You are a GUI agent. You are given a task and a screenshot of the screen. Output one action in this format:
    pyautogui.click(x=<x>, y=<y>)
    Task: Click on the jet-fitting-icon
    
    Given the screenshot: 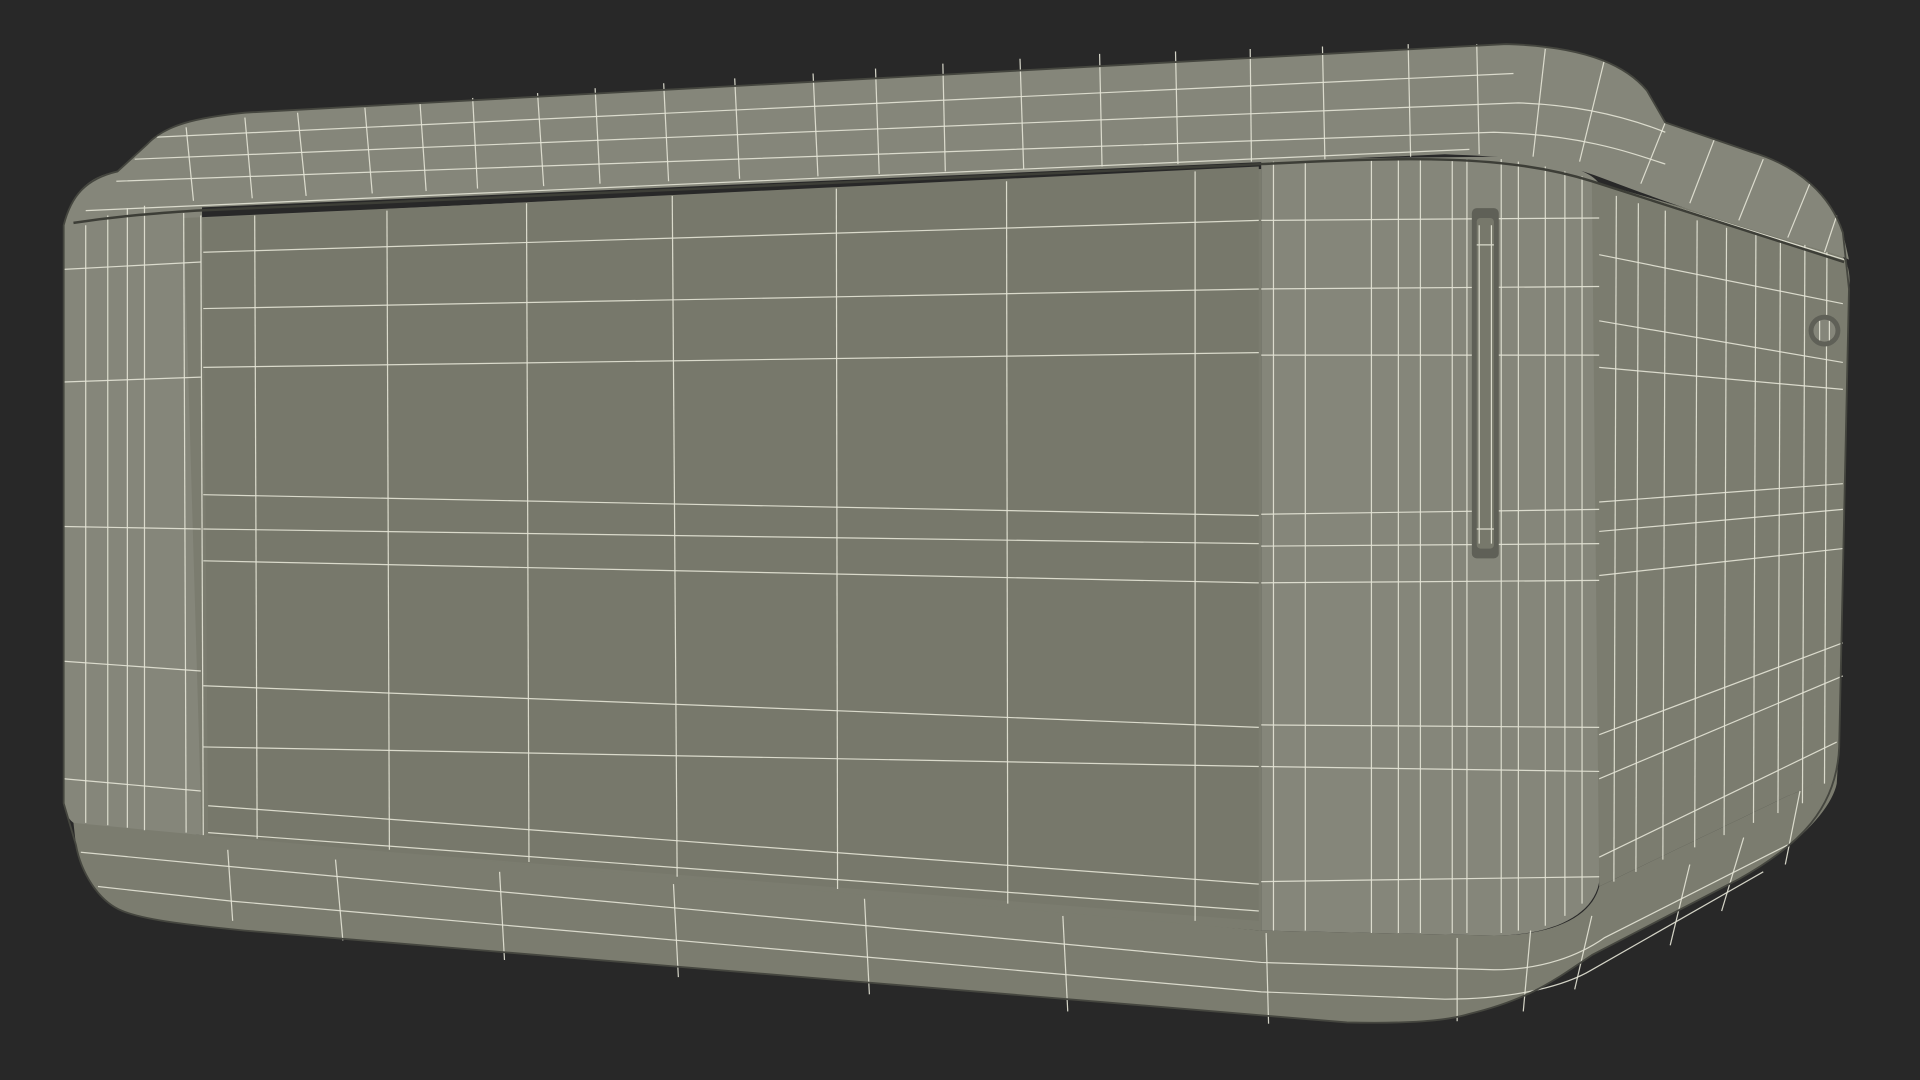 What is the action you would take?
    pyautogui.click(x=1824, y=330)
    